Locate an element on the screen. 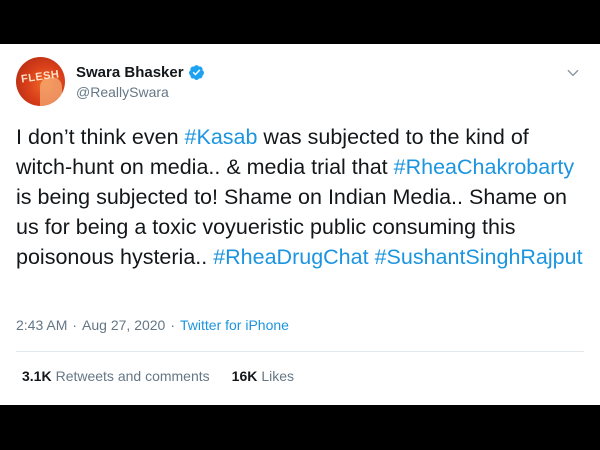 Image resolution: width=600 pixels, height=450 pixels. tweet-text-segment: I don’t think even is located at coordinates (100, 137).